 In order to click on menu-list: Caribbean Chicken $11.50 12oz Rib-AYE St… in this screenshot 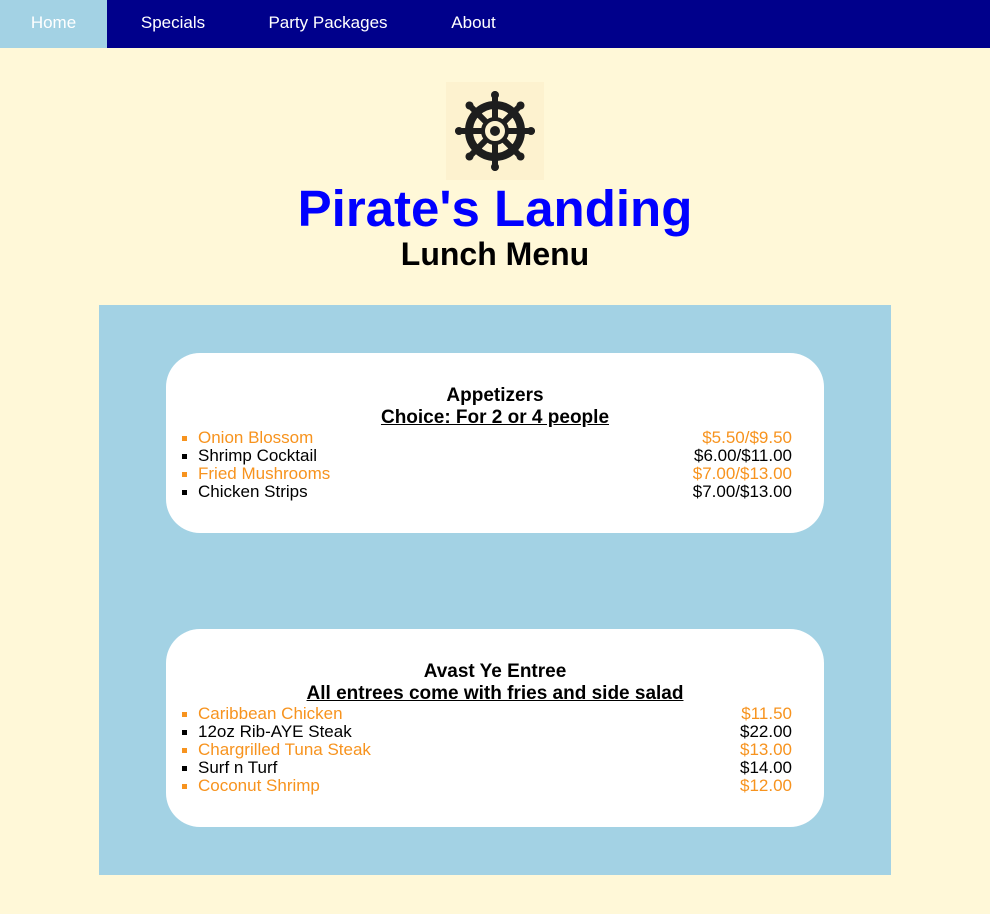, I will do `click(495, 750)`.